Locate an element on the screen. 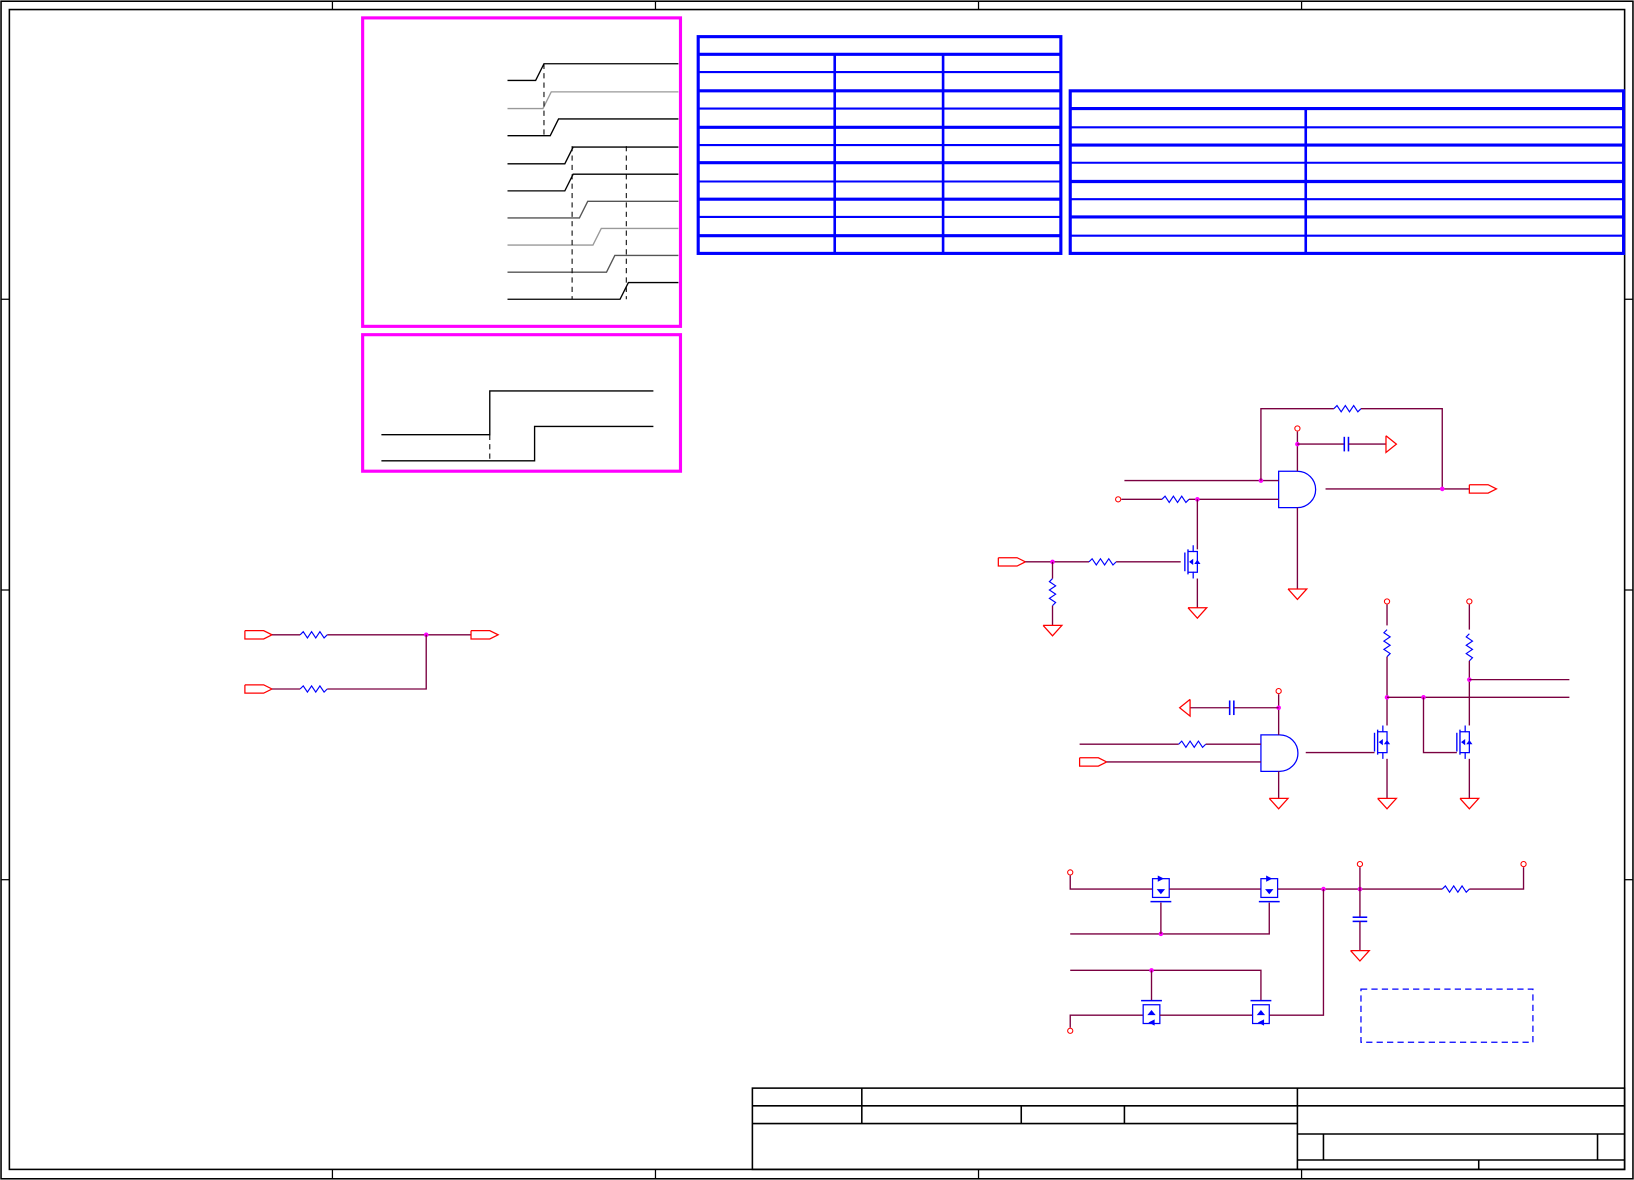 The width and height of the screenshot is (1634, 1180). table-left is located at coordinates (879, 145).